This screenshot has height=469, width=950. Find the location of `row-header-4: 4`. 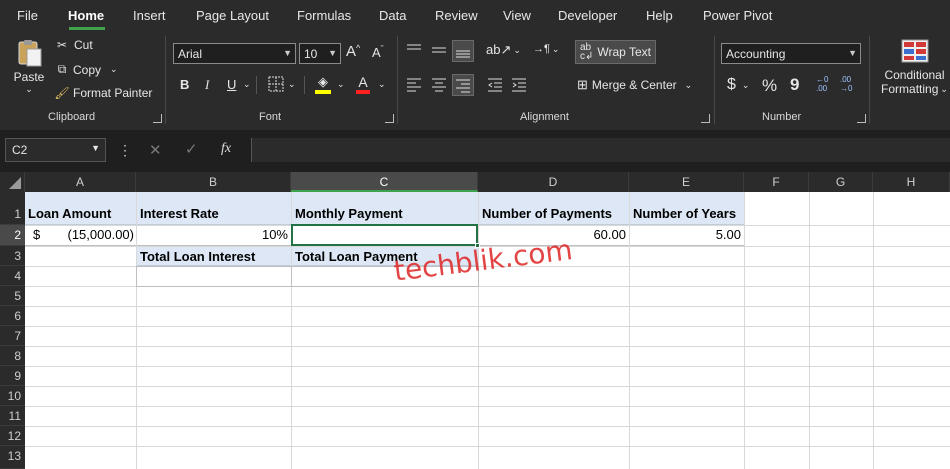

row-header-4: 4 is located at coordinates (12, 276).